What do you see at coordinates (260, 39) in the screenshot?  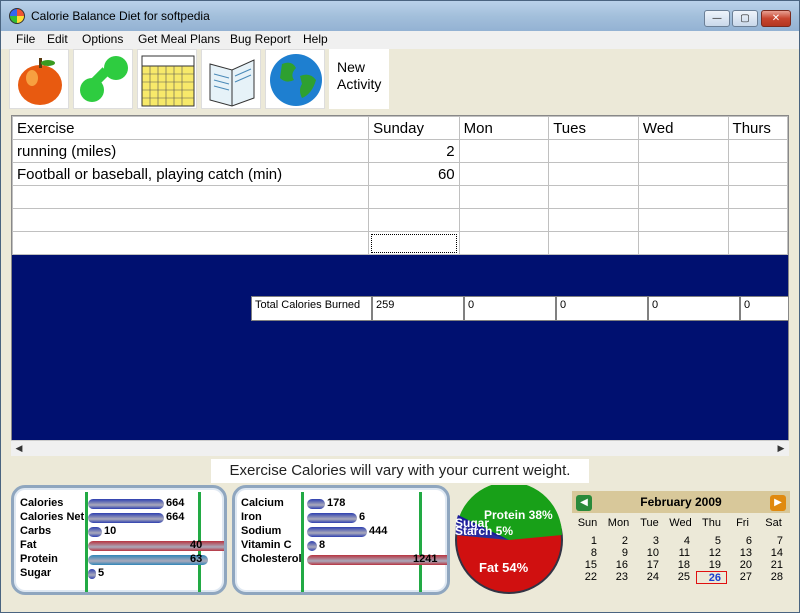 I see `menu-bug-report: Bug Report` at bounding box center [260, 39].